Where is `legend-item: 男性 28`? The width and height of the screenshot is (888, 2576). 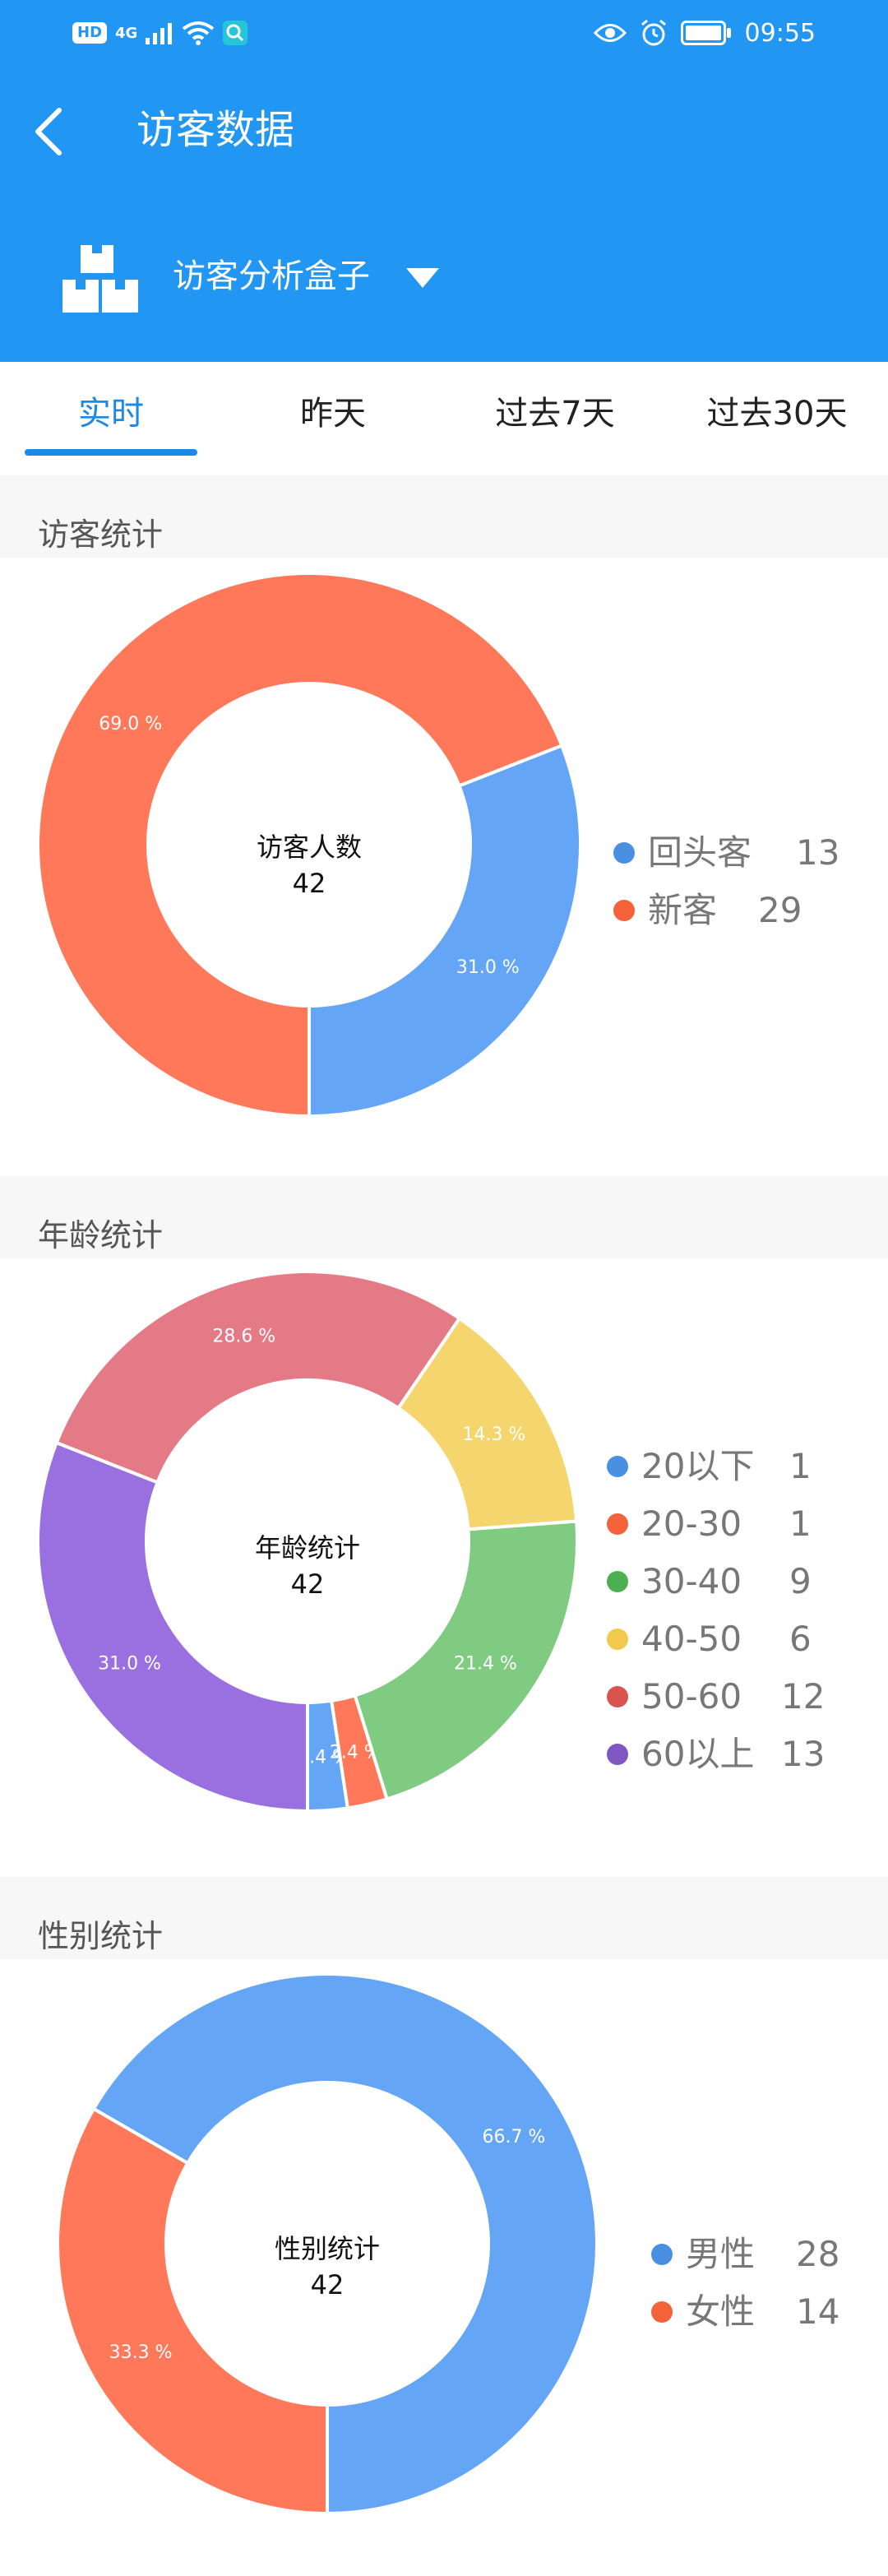 legend-item: 男性 28 is located at coordinates (758, 2254).